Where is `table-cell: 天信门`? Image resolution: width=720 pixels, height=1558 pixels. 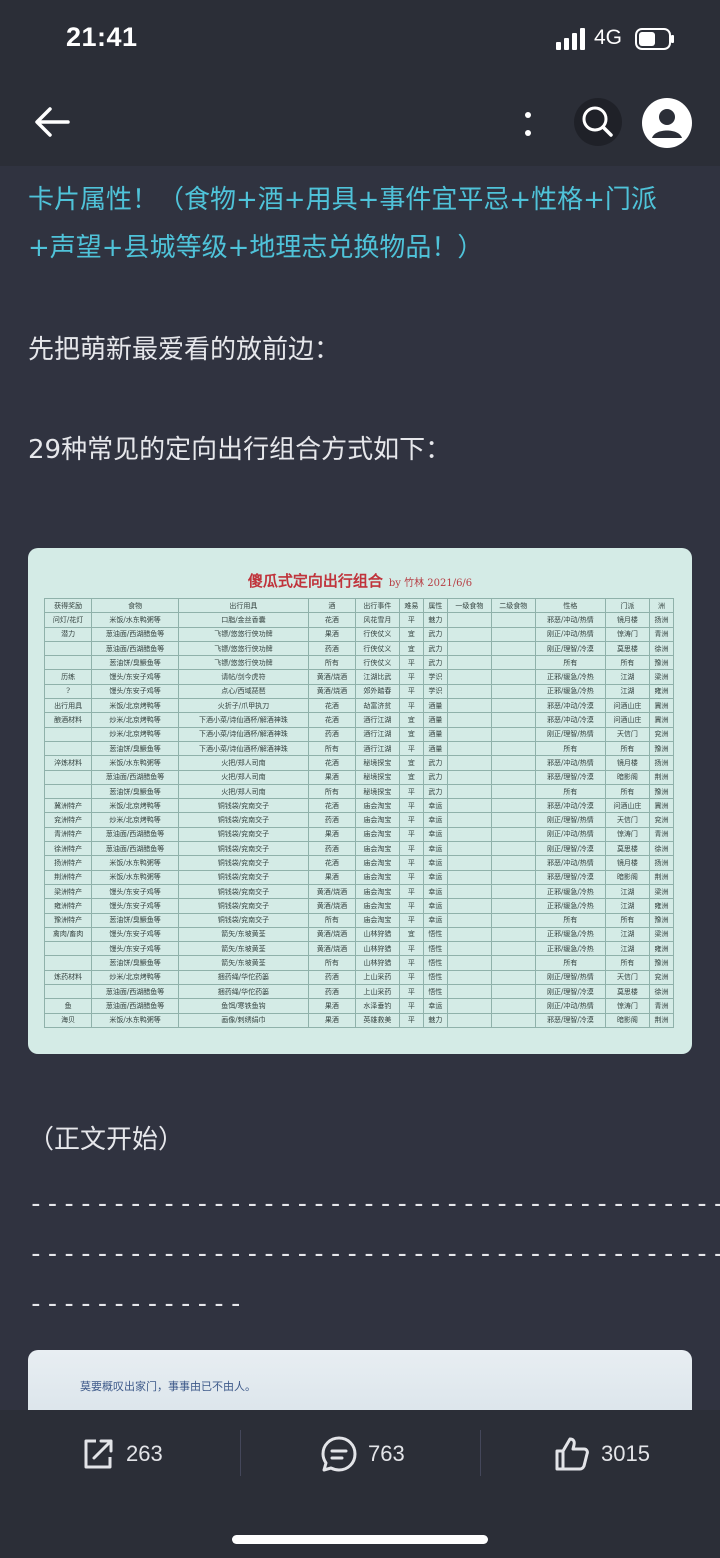
table-cell: 天信门 is located at coordinates (627, 820).